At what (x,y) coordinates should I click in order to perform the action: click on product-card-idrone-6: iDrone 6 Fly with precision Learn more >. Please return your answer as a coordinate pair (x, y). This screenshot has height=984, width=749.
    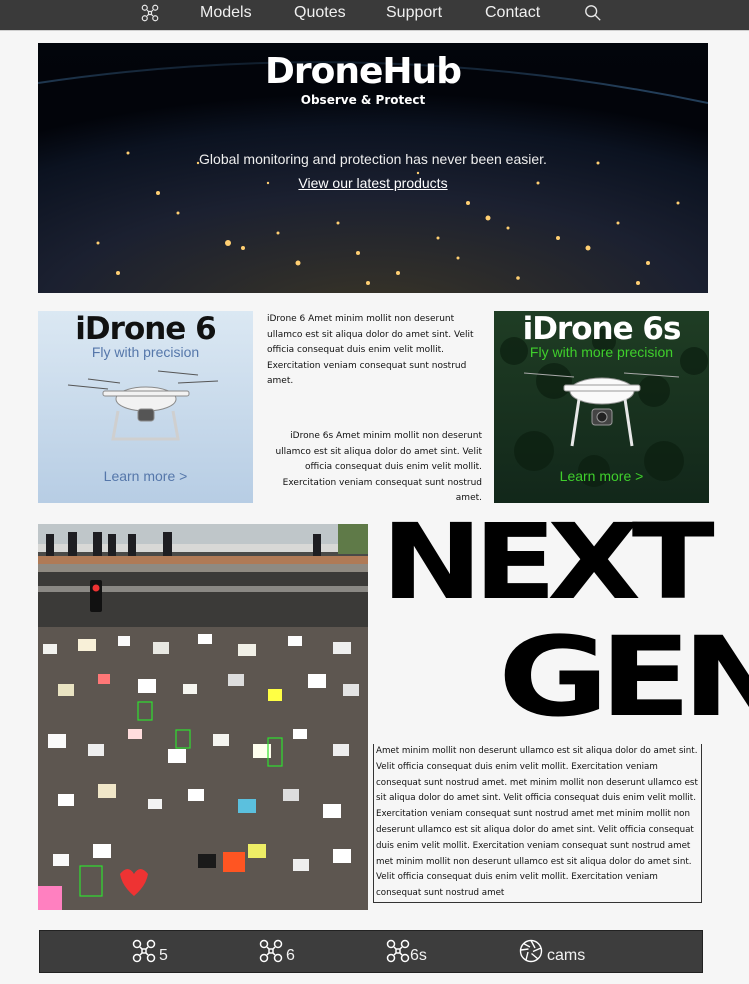
    Looking at the image, I should click on (145, 407).